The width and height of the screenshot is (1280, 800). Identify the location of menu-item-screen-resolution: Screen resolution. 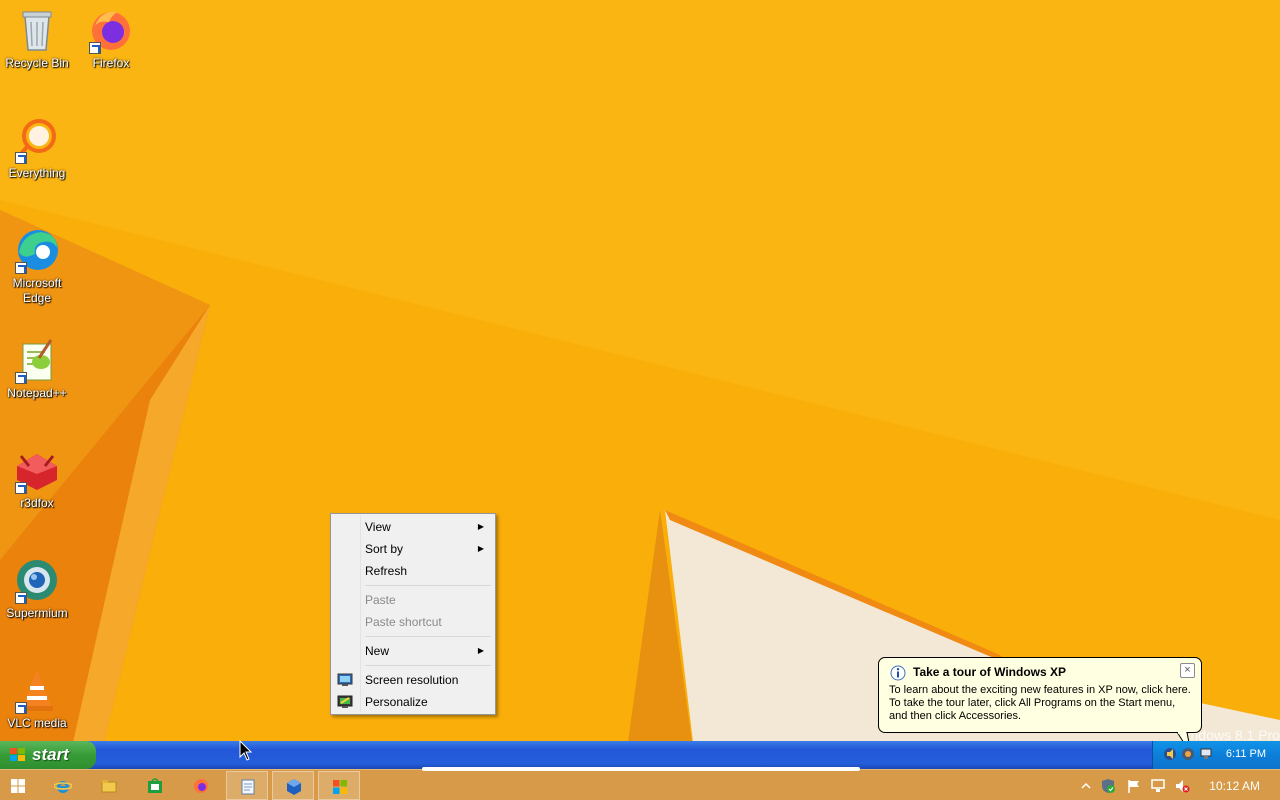
(413, 680).